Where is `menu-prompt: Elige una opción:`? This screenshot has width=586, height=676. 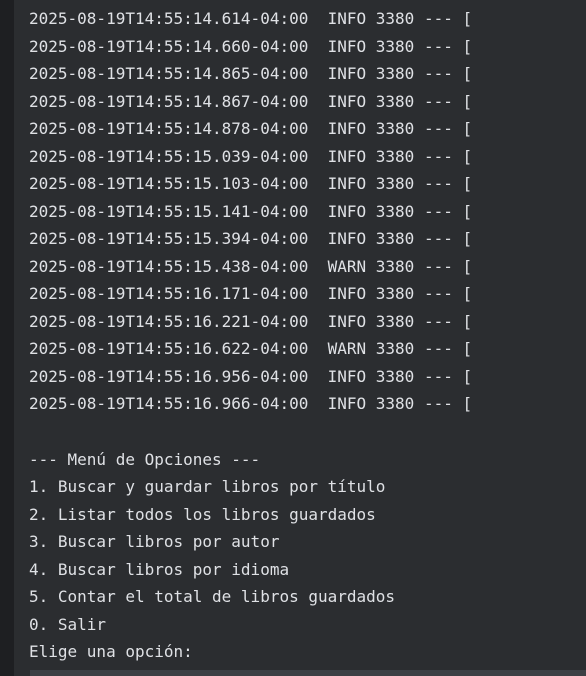 menu-prompt: Elige una opción: is located at coordinates (111, 651).